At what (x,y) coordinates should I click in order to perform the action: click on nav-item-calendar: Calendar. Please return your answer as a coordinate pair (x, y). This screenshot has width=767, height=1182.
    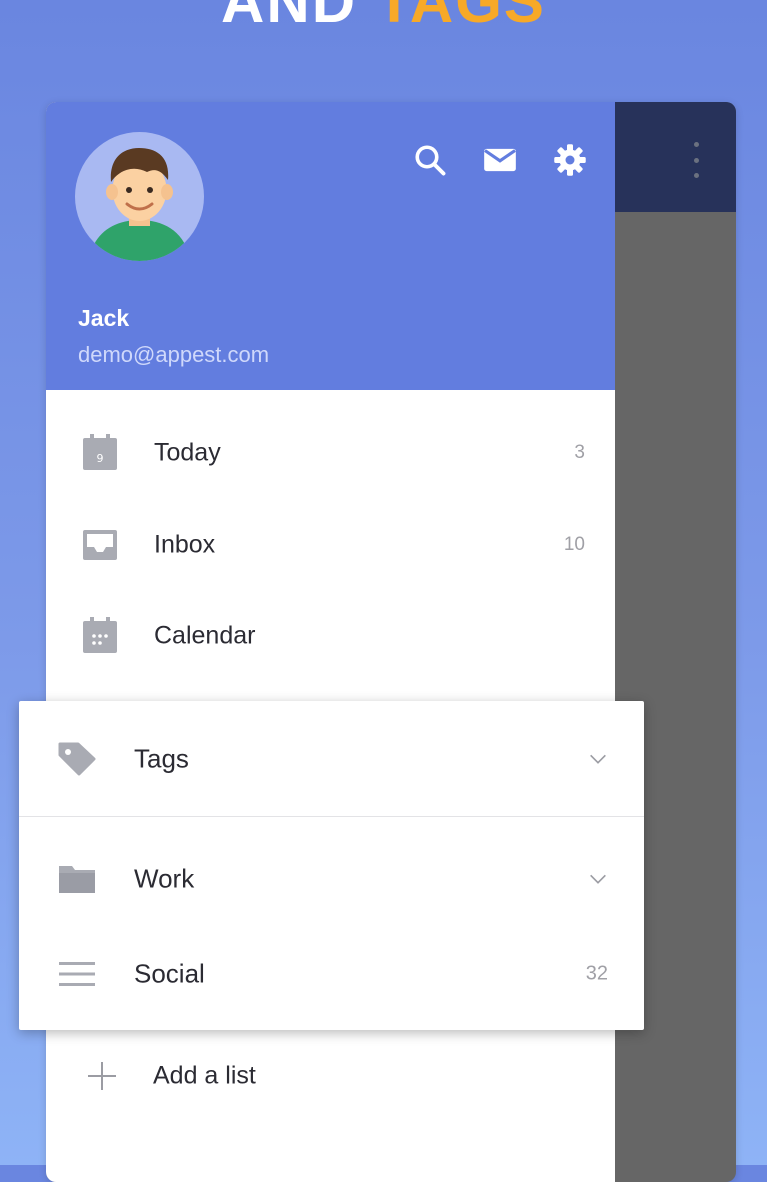
    Looking at the image, I should click on (330, 636).